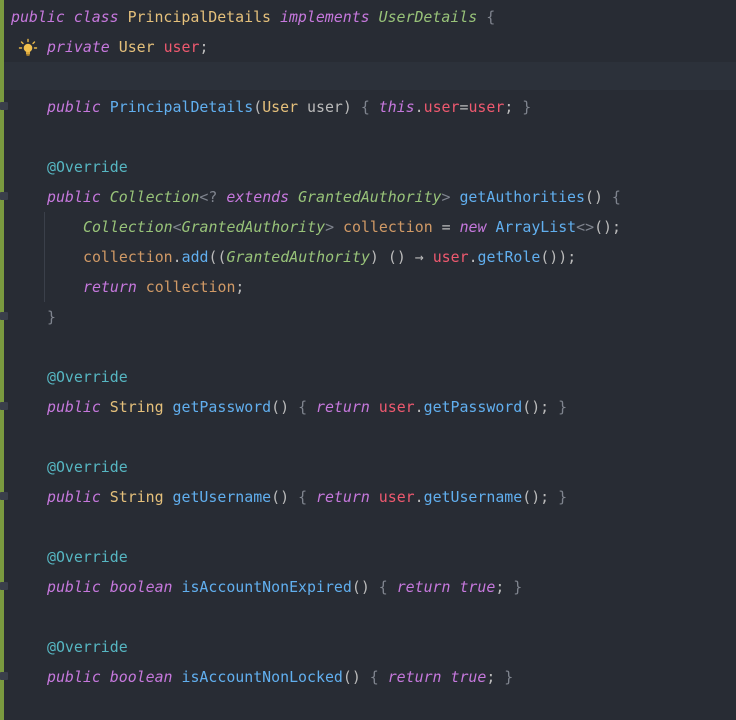  Describe the element at coordinates (477, 587) in the screenshot. I see `code-token: true` at that location.